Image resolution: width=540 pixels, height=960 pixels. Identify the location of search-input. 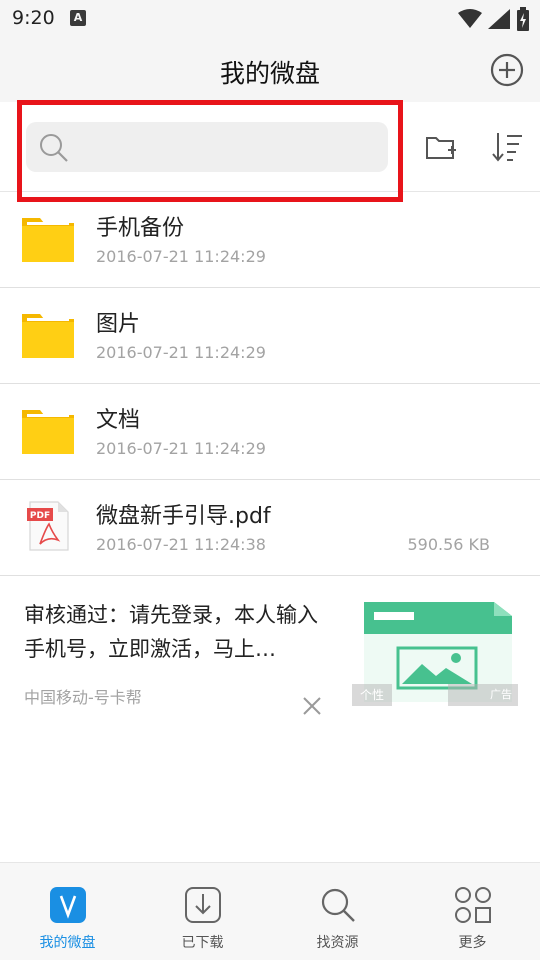
(230, 147).